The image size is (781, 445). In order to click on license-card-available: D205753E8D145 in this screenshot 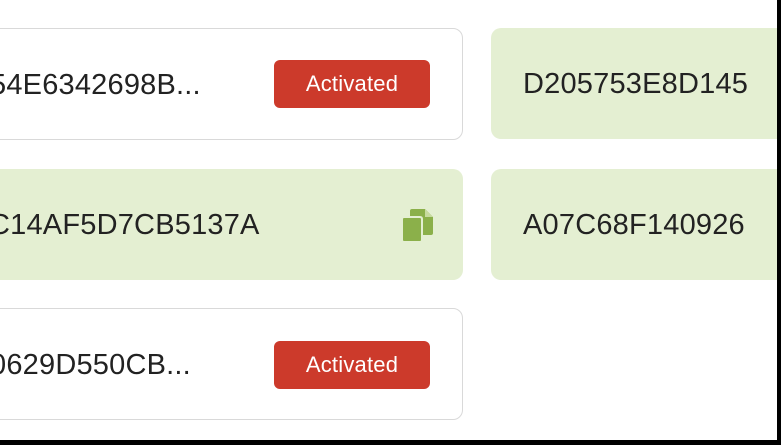, I will do `click(634, 83)`.